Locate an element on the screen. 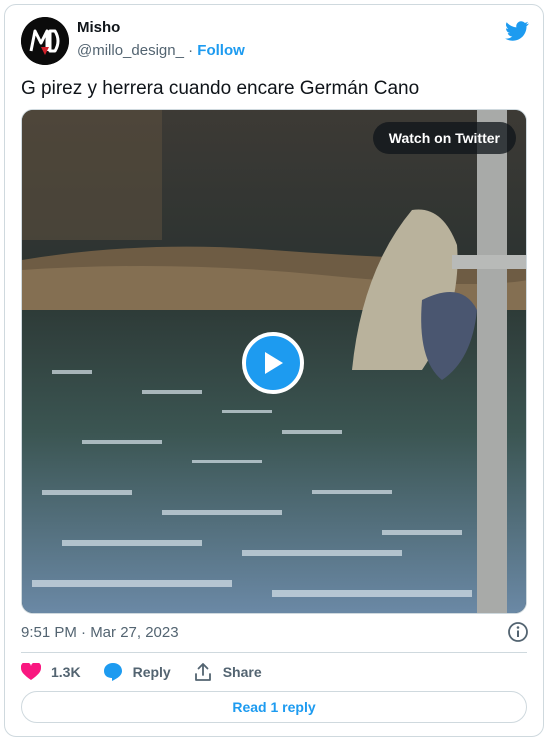  avatar-logo-icon is located at coordinates (45, 41).